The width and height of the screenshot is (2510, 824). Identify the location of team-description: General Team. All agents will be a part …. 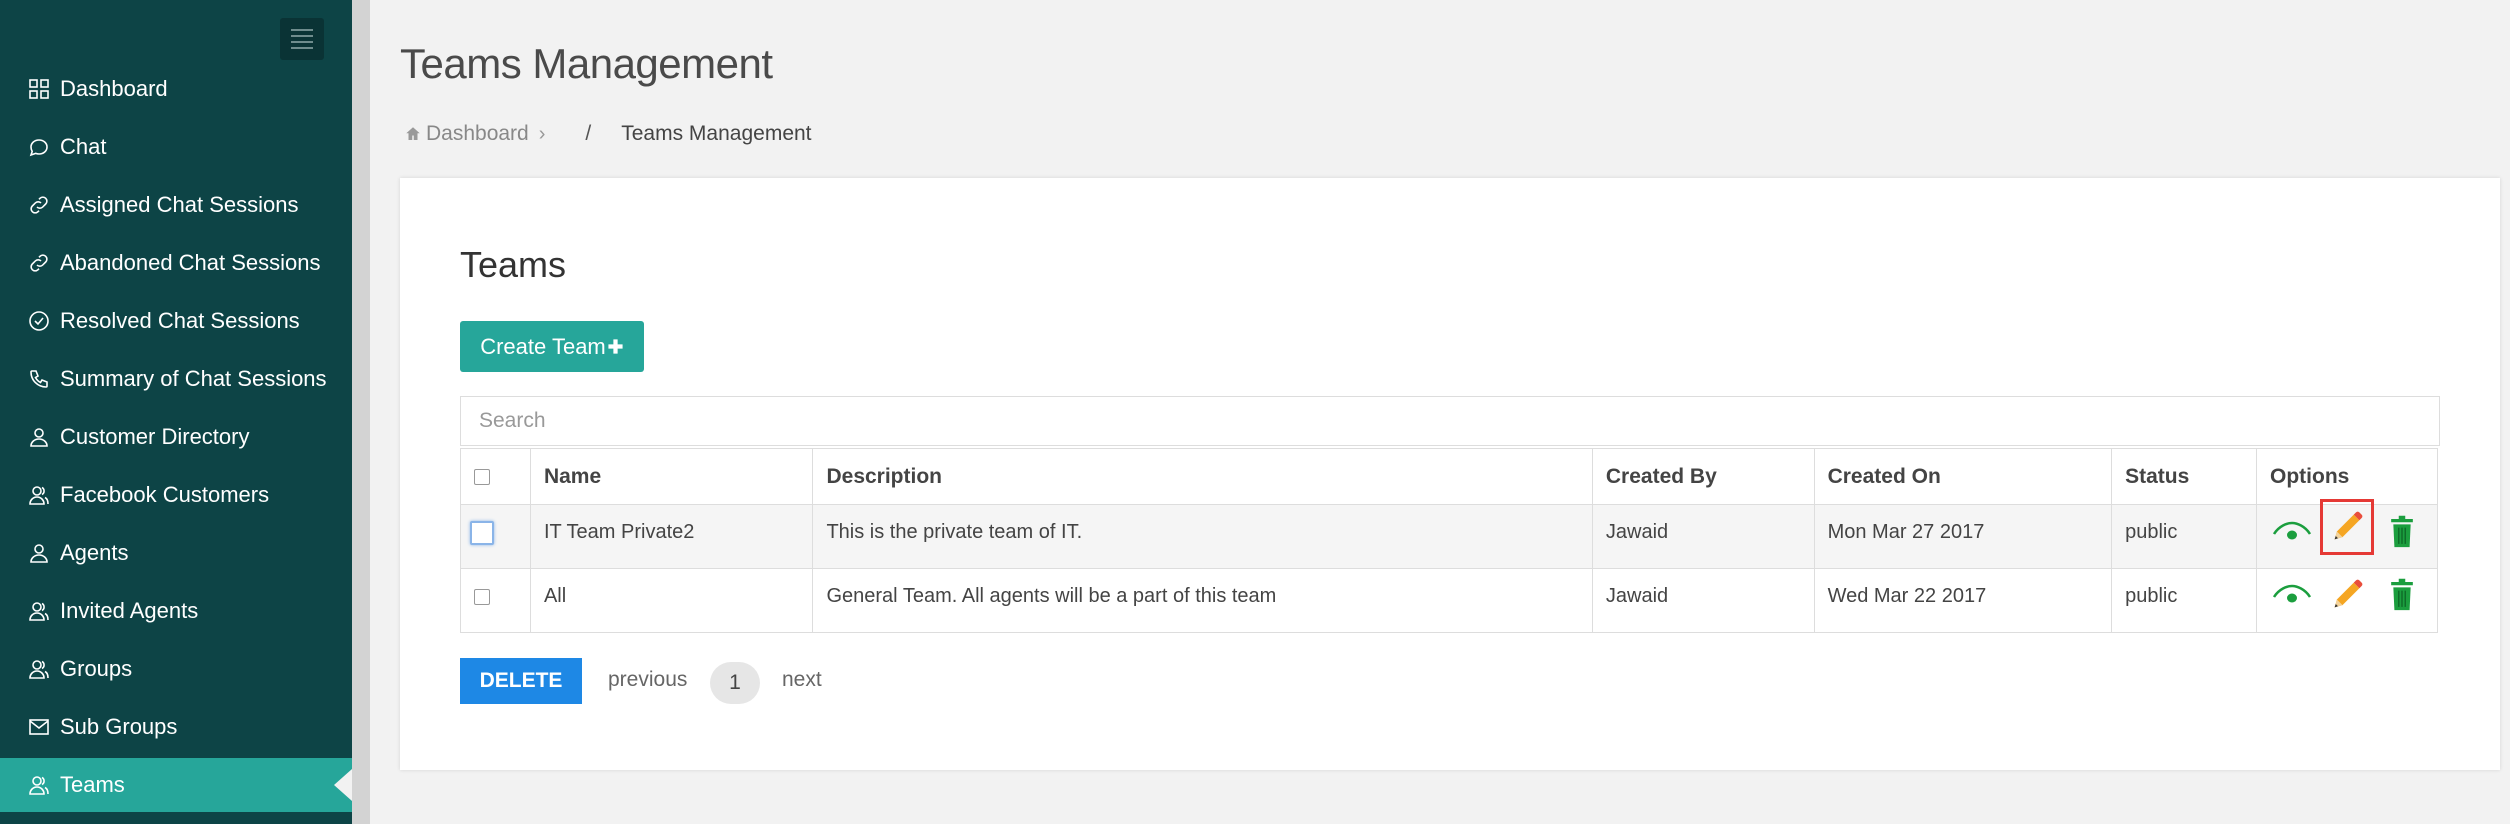
(1202, 600).